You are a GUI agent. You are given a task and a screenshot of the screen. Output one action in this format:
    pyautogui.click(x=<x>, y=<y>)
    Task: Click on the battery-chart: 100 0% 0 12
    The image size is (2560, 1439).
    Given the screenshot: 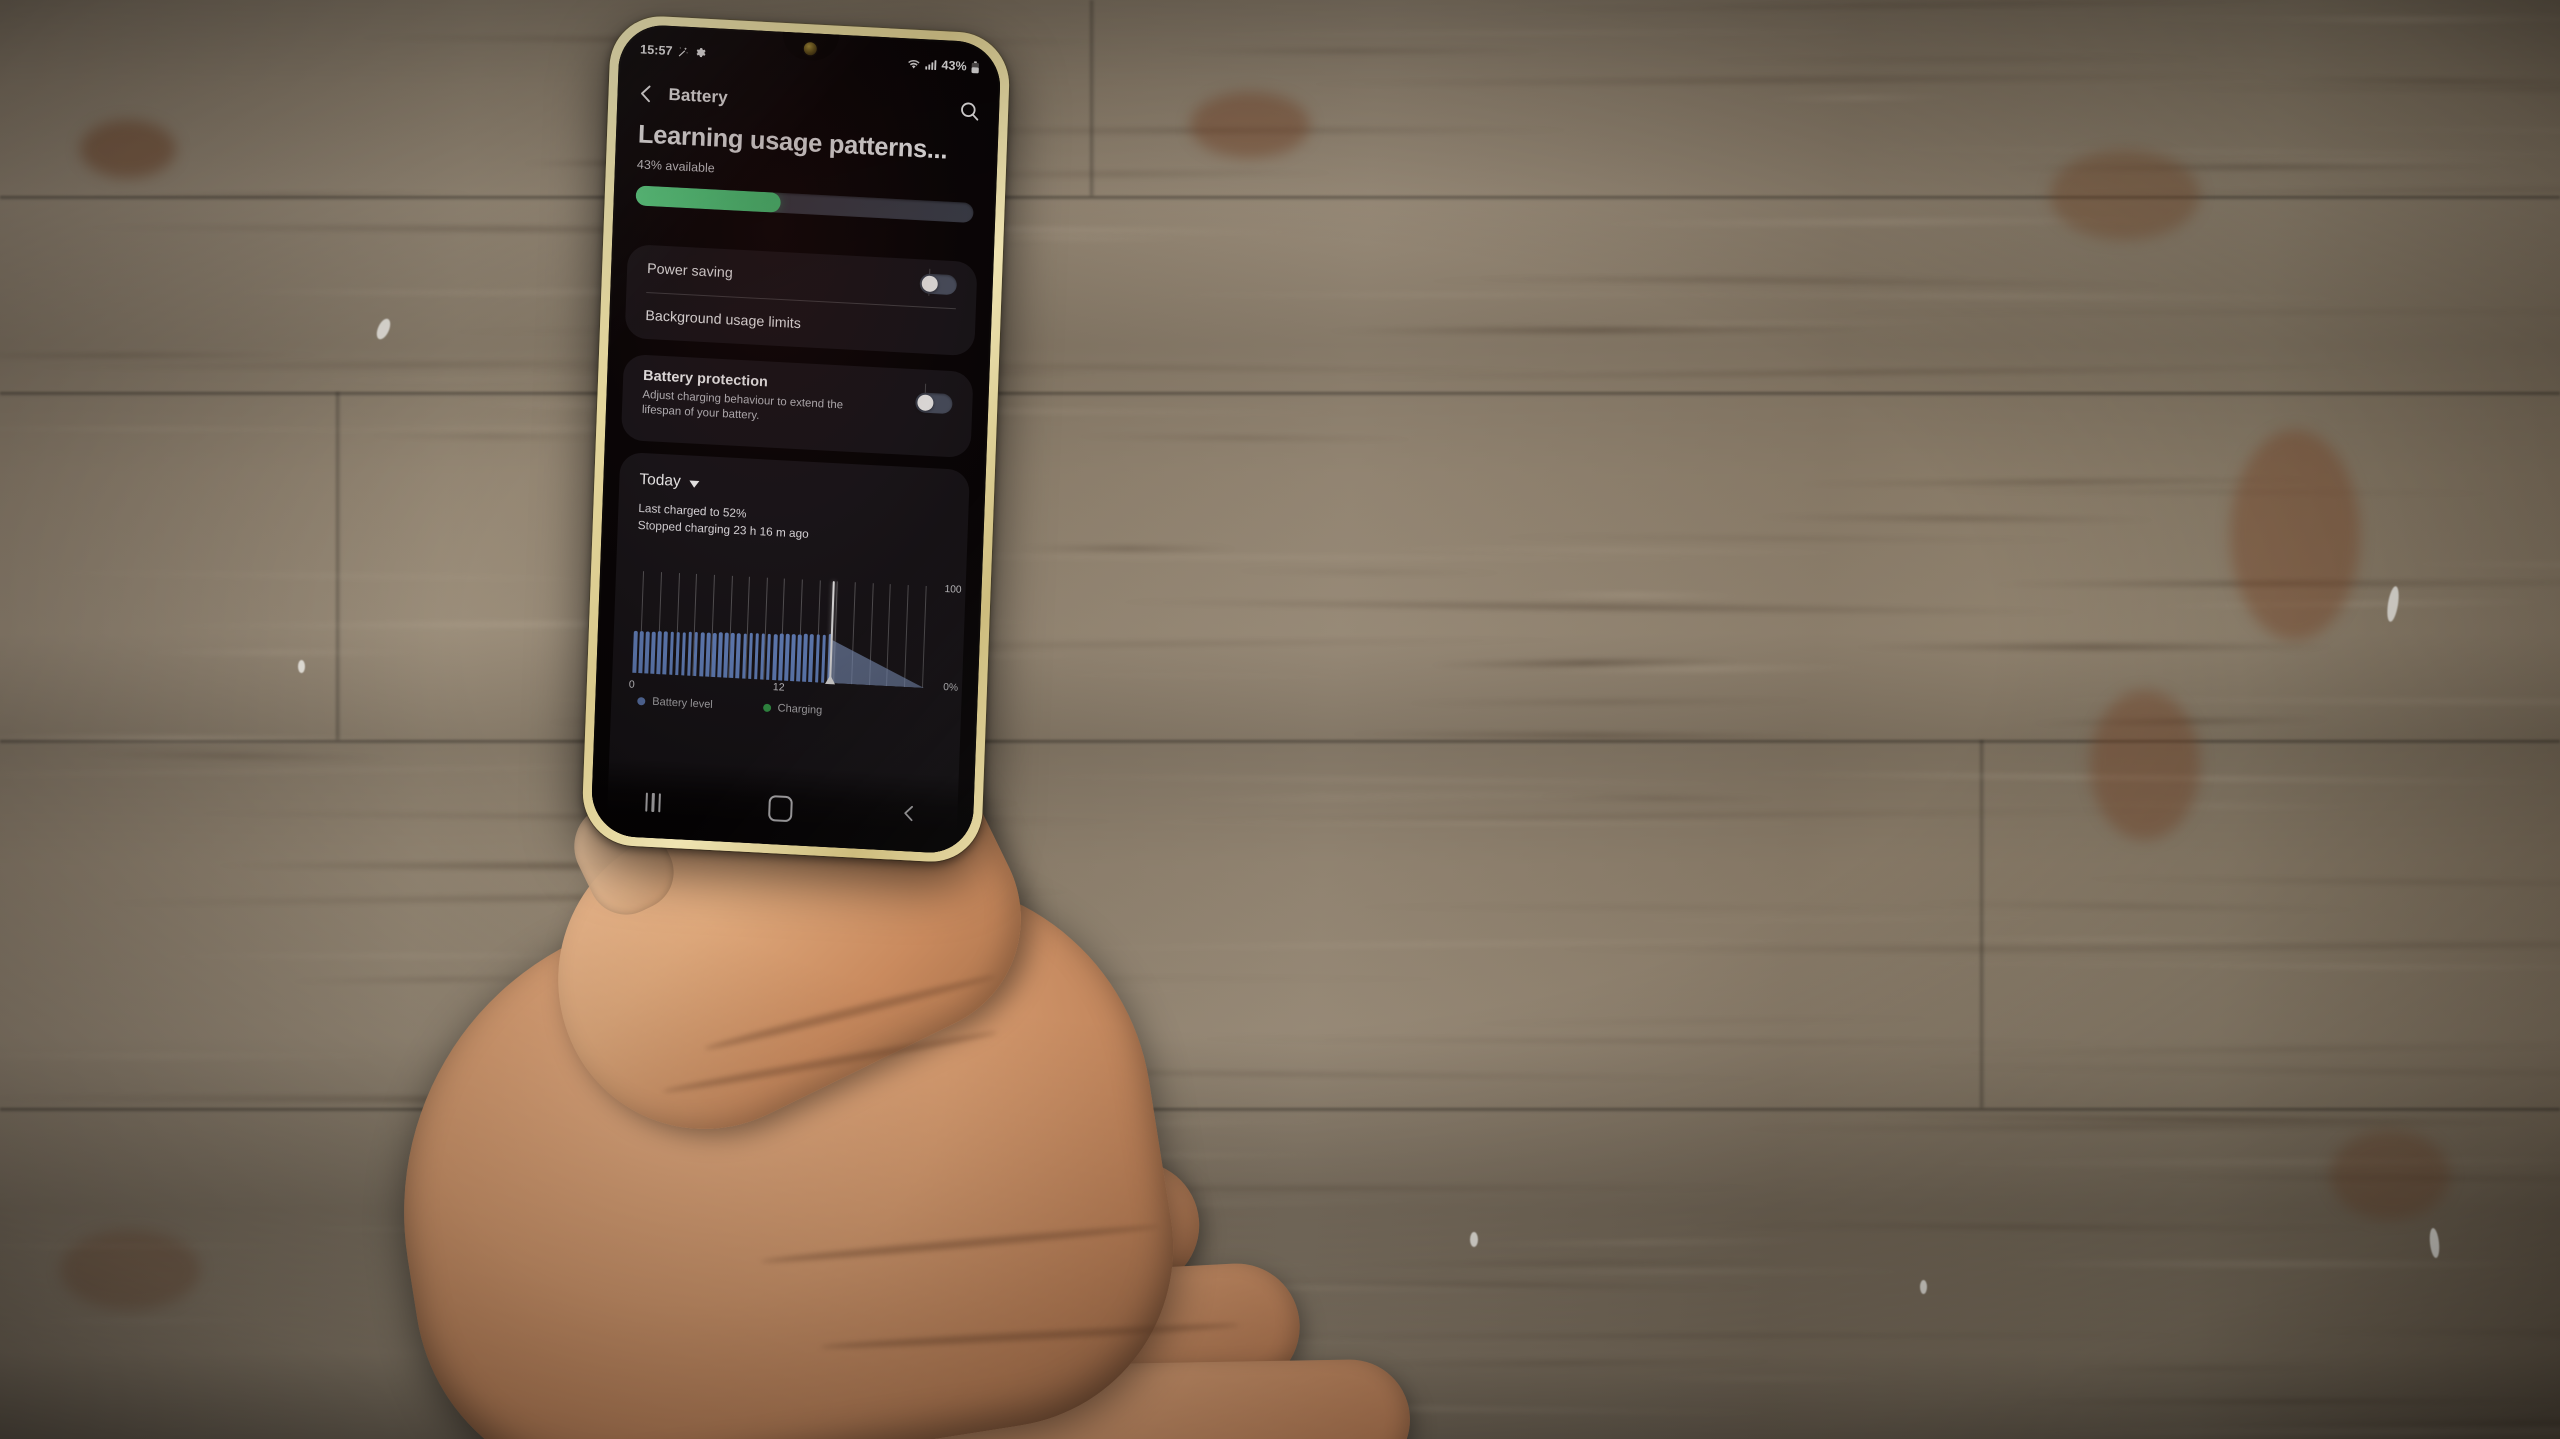 What is the action you would take?
    pyautogui.click(x=789, y=638)
    